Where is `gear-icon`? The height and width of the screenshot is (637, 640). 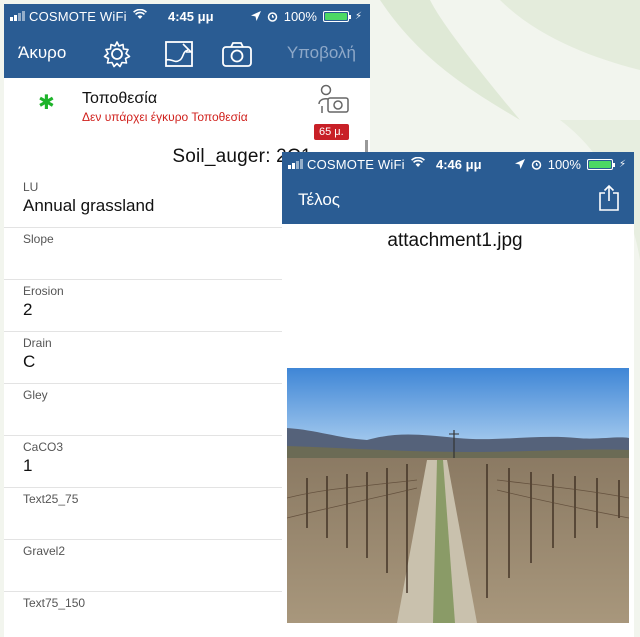 gear-icon is located at coordinates (117, 54).